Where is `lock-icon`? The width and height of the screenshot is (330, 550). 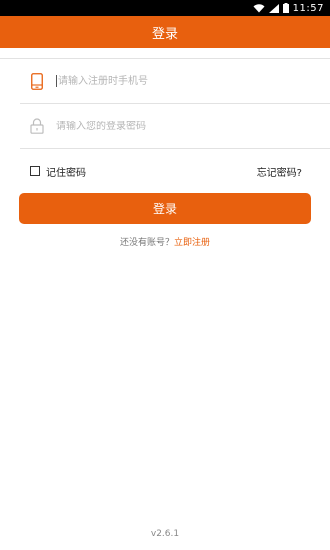
lock-icon is located at coordinates (37, 126).